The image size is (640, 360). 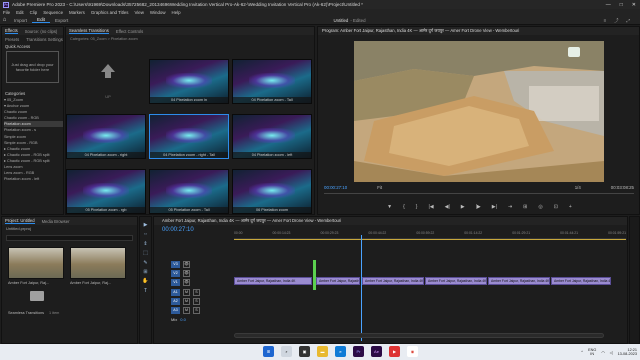 What do you see at coordinates (145, 253) in the screenshot?
I see `razor-tool-icon: ⬚` at bounding box center [145, 253].